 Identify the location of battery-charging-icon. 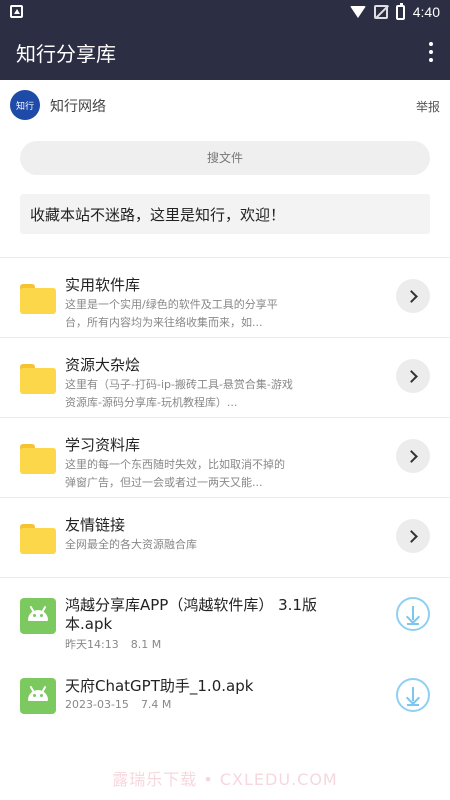
(400, 11).